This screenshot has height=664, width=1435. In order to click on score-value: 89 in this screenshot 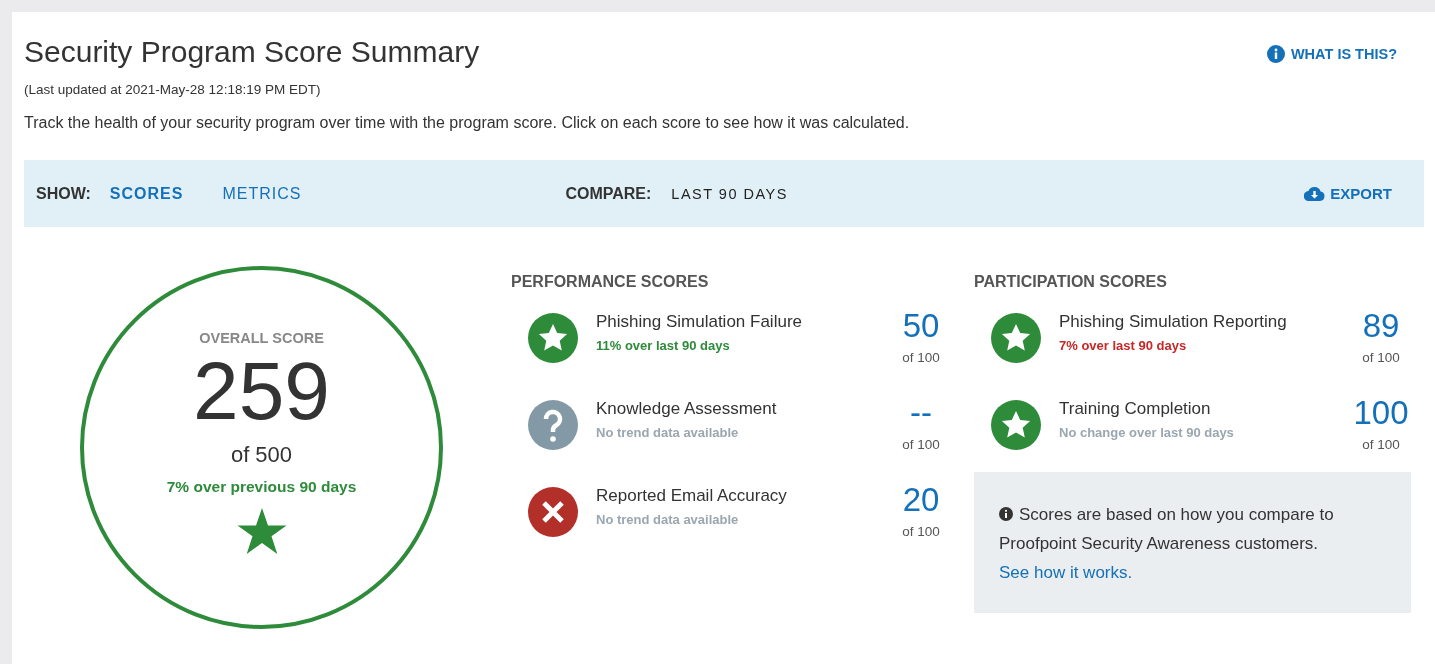, I will do `click(1381, 326)`.